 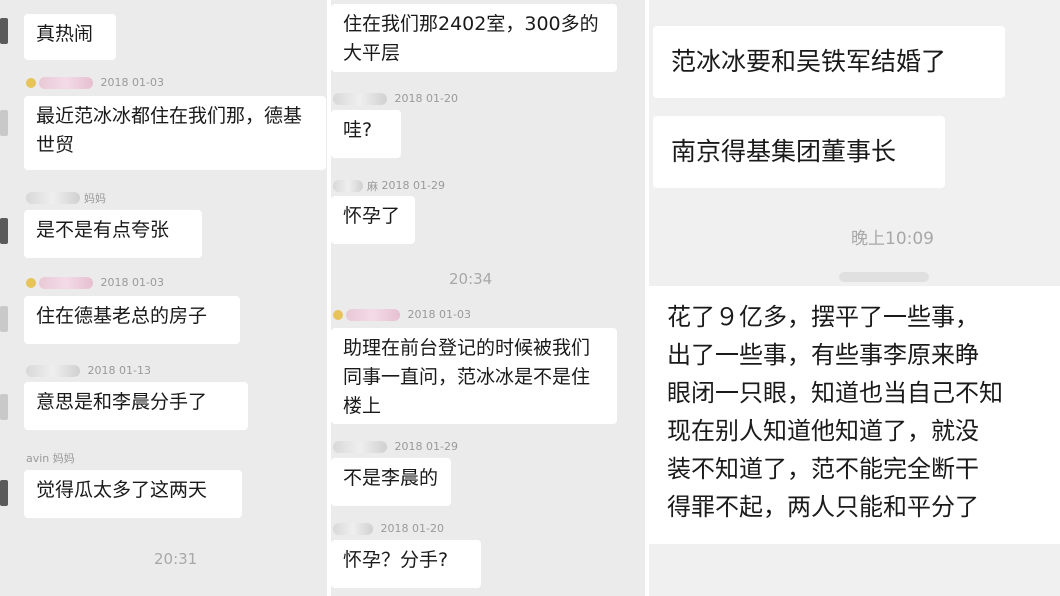 I want to click on message-bubble: 怀孕了, so click(x=373, y=220).